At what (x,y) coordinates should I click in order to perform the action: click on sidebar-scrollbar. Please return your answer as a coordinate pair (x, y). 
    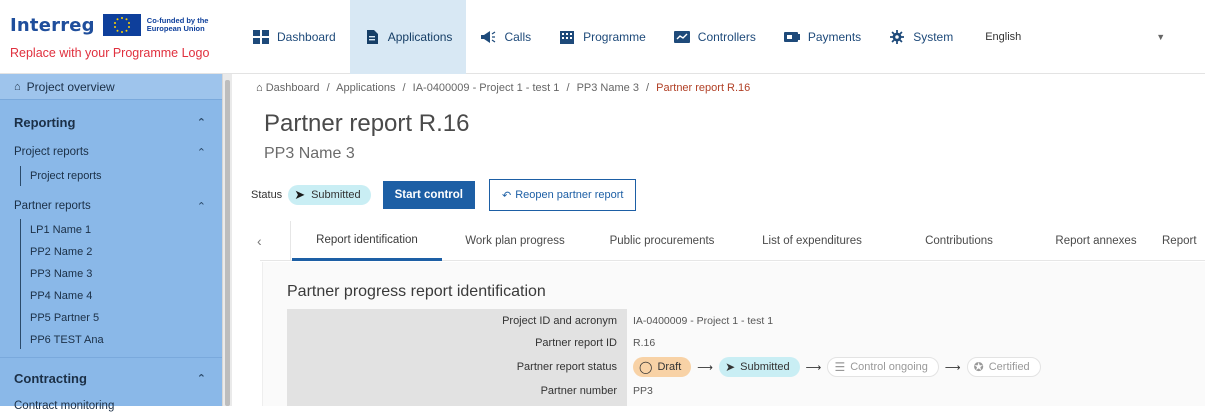
    Looking at the image, I should click on (227, 240).